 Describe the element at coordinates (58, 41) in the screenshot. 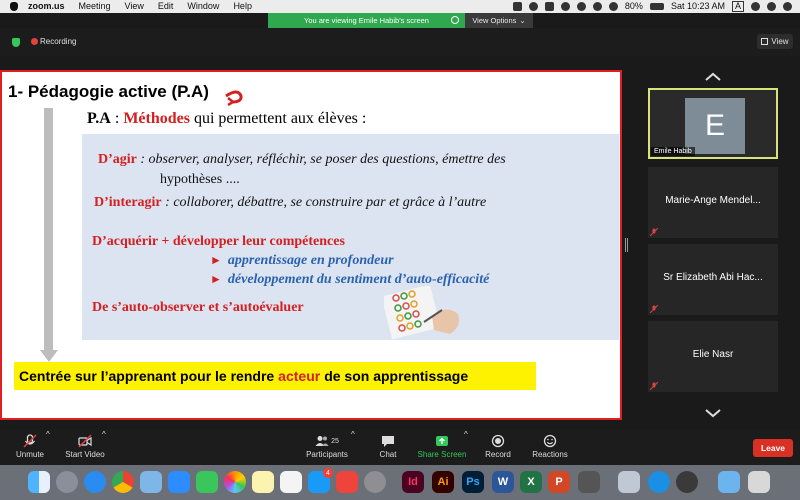

I see `recording-label: Recording` at that location.